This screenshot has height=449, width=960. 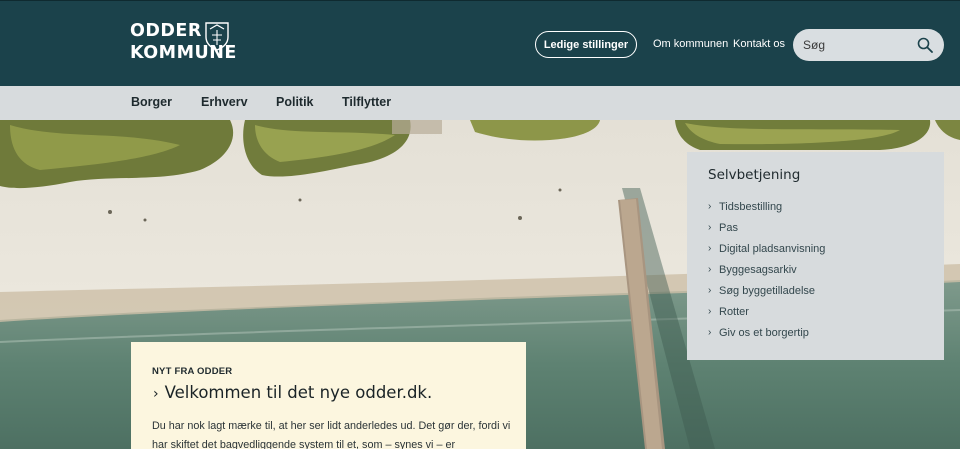 I want to click on selfservice-item-label: Giv os et borgertip, so click(x=764, y=332).